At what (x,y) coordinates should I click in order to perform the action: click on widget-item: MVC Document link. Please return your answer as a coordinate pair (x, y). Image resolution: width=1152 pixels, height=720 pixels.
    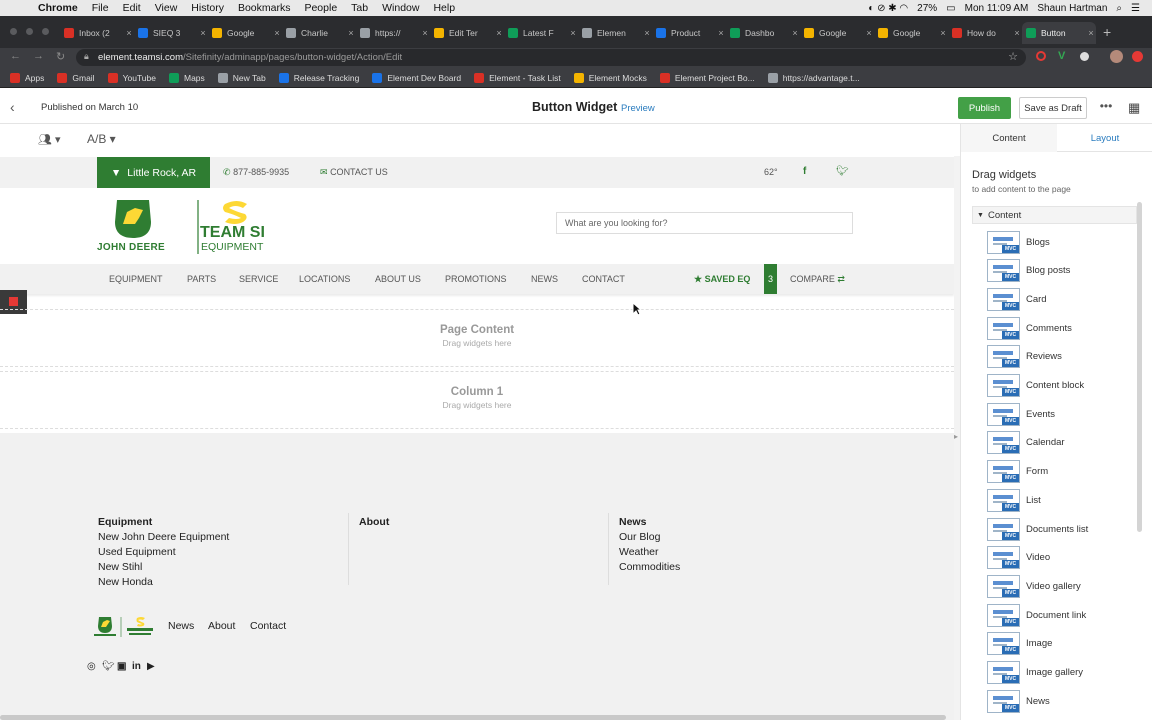
    Looking at the image, I should click on (1062, 615).